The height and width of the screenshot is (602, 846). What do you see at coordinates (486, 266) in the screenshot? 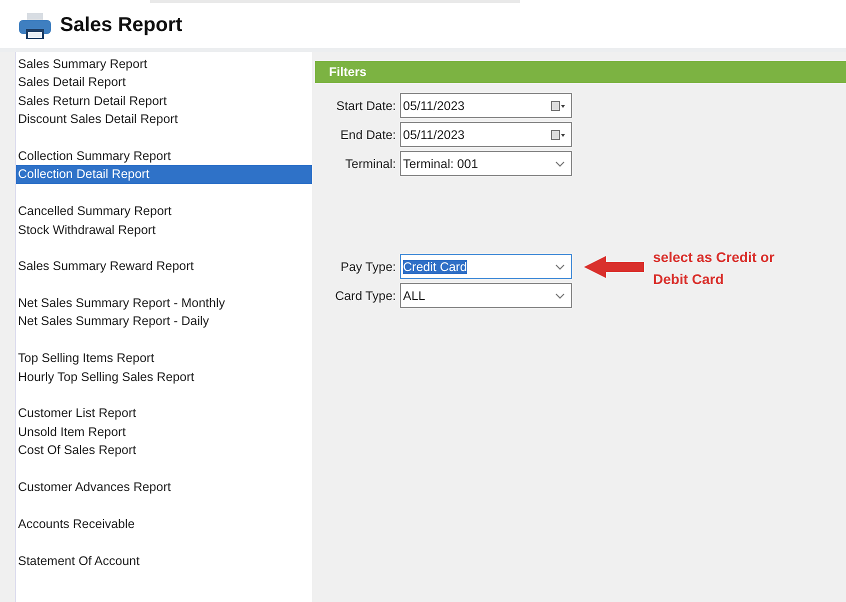
I see `dropdown-field: Credit Card` at bounding box center [486, 266].